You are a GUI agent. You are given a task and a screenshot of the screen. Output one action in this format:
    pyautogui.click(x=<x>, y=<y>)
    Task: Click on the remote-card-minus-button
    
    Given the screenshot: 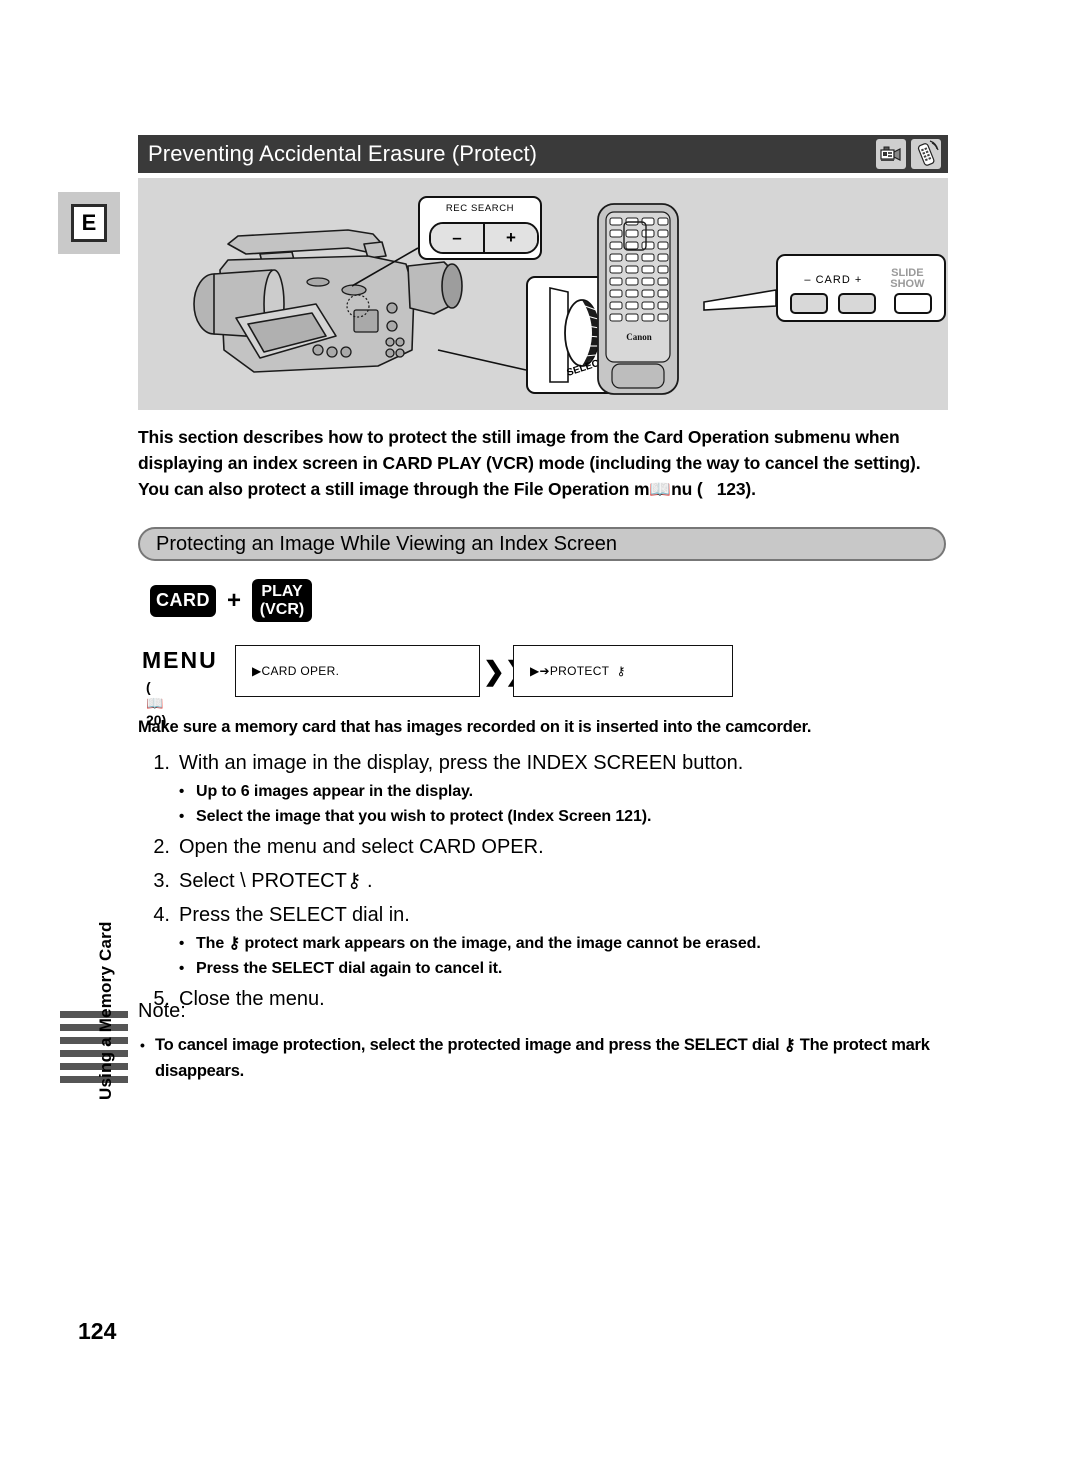 What is the action you would take?
    pyautogui.click(x=809, y=303)
    